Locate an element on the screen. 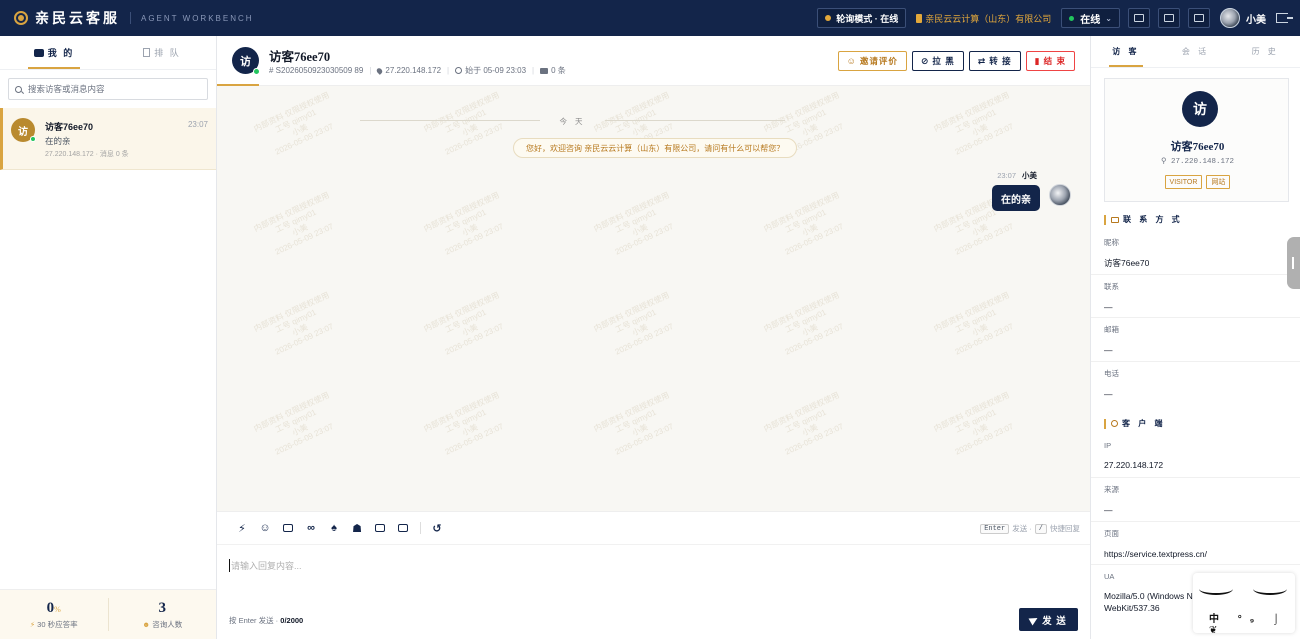 Image resolution: width=1300 pixels, height=639 pixels. poll-mode-badge: 轮询模式 · 在线 is located at coordinates (862, 18).